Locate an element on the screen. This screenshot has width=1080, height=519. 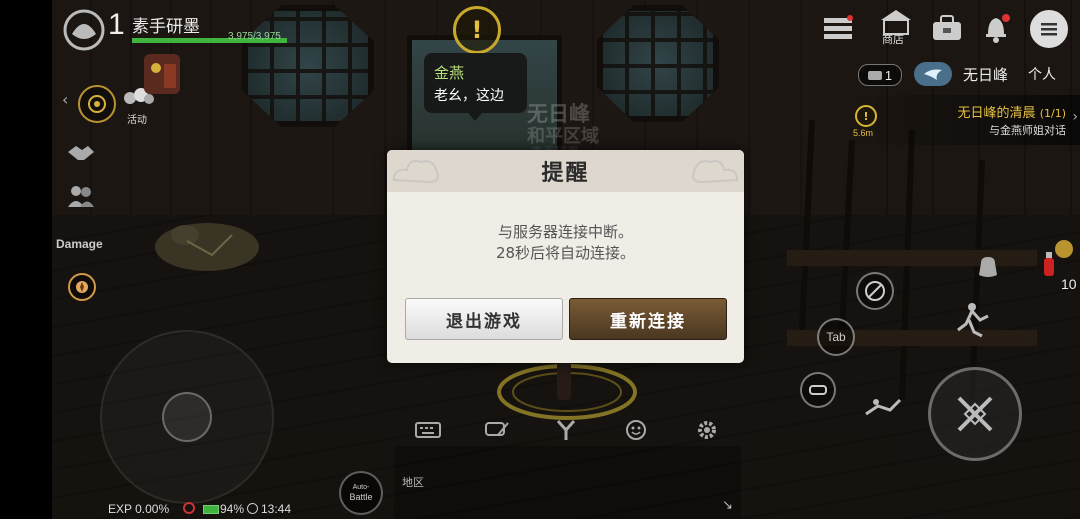
shop-label: 商店 is located at coordinates (893, 39).